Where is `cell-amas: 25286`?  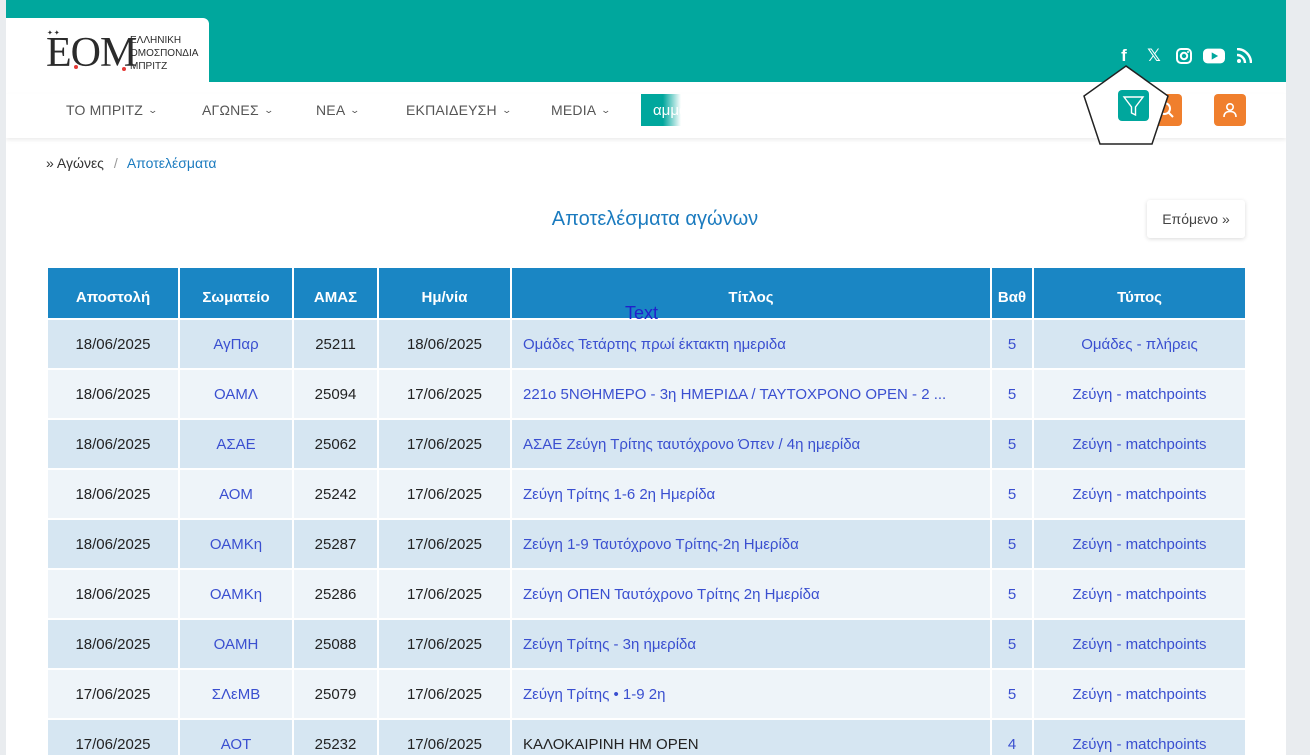 cell-amas: 25286 is located at coordinates (335, 594).